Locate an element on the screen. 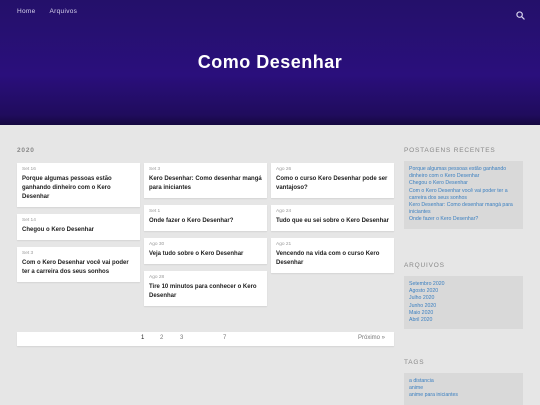 Image resolution: width=540 pixels, height=405 pixels. widget-heading: ARQUIVOS is located at coordinates (424, 265).